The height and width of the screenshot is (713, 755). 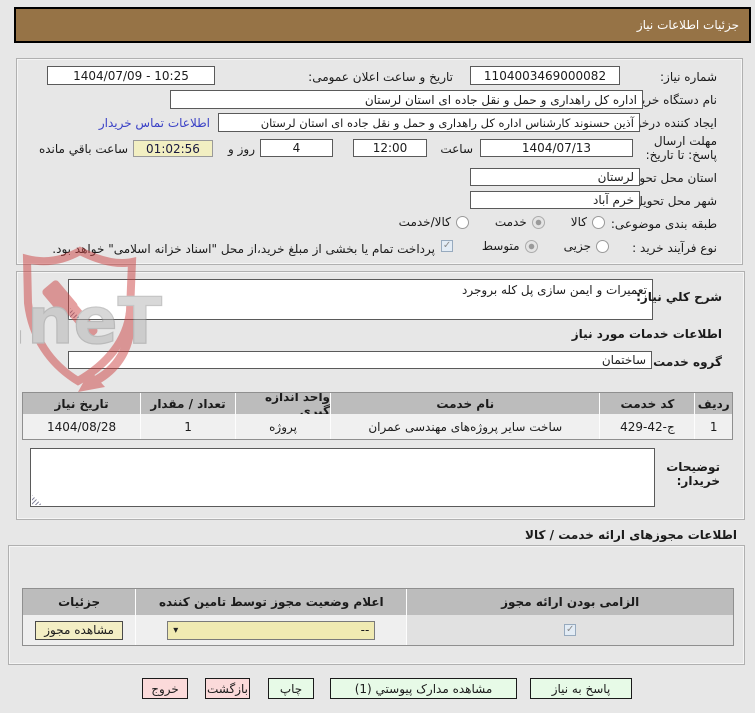 I want to click on province-field: لرستان, so click(x=555, y=177).